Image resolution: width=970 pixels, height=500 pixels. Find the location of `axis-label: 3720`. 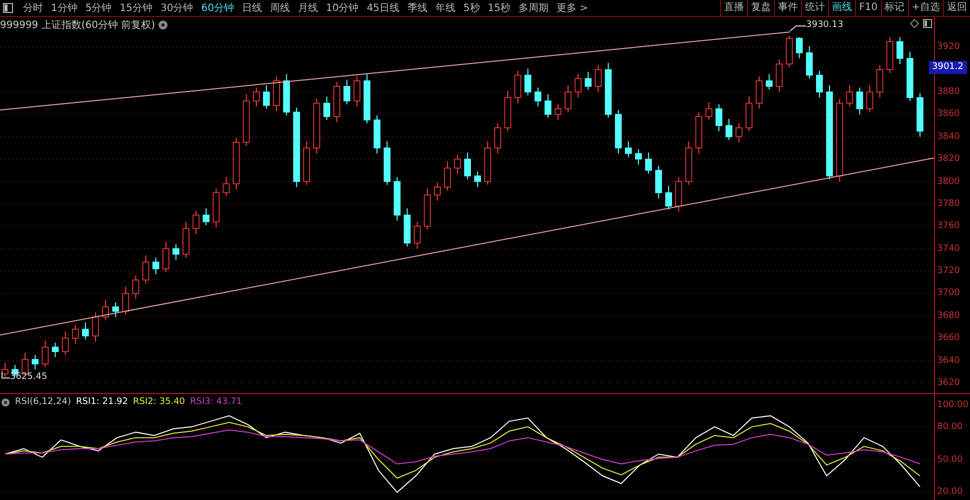

axis-label: 3720 is located at coordinates (948, 271).